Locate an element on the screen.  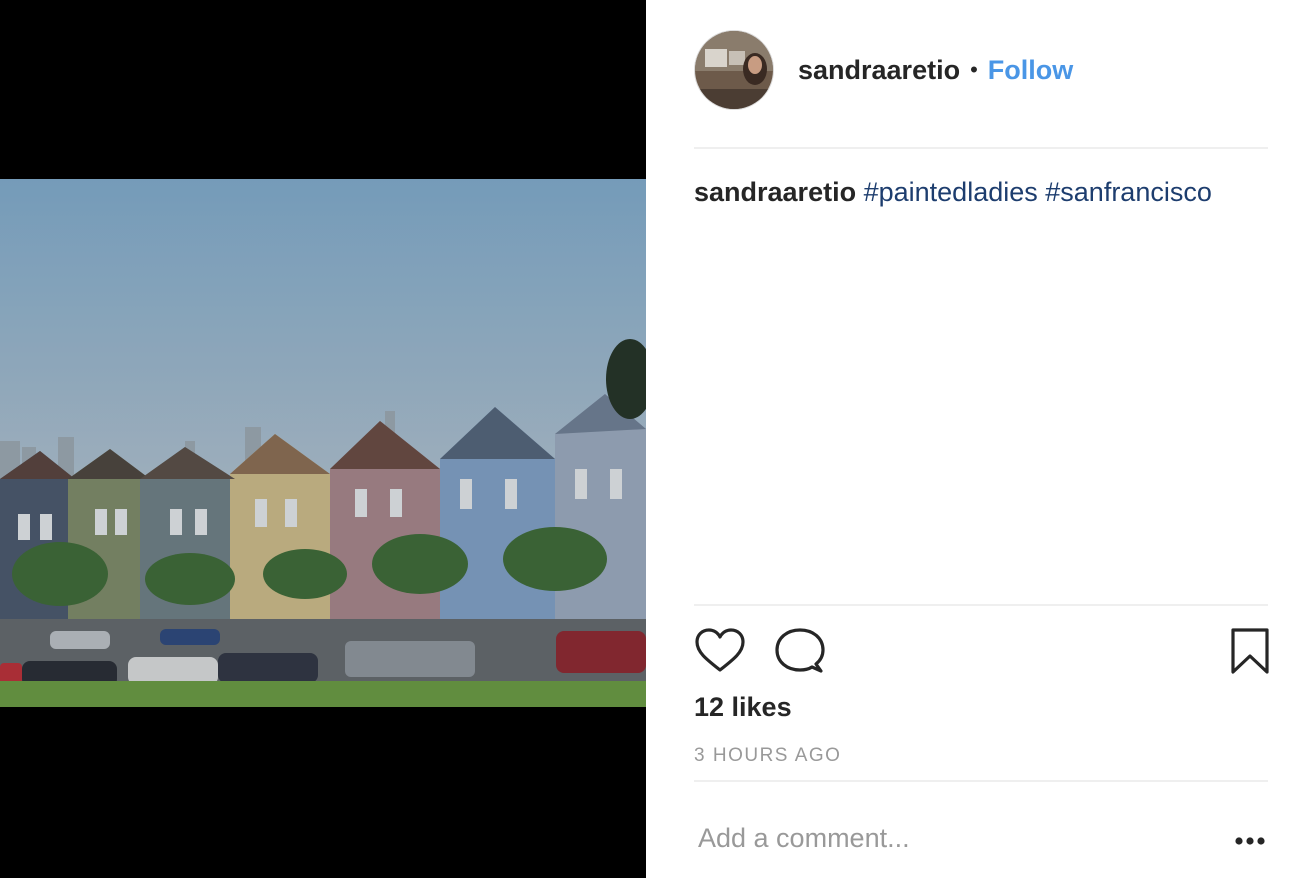
post-author-username: sandraaretio is located at coordinates (879, 70).